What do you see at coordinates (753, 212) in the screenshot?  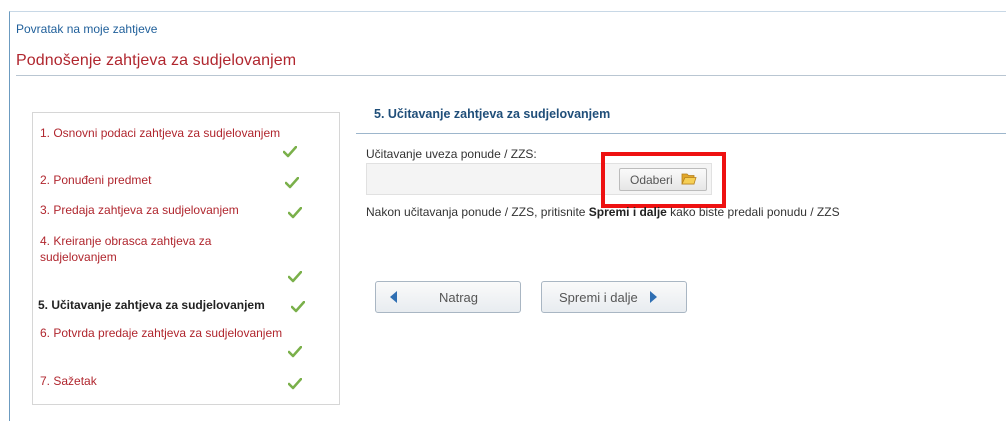 I see `hint-text-after: kako biste predali ponudu / ZZS` at bounding box center [753, 212].